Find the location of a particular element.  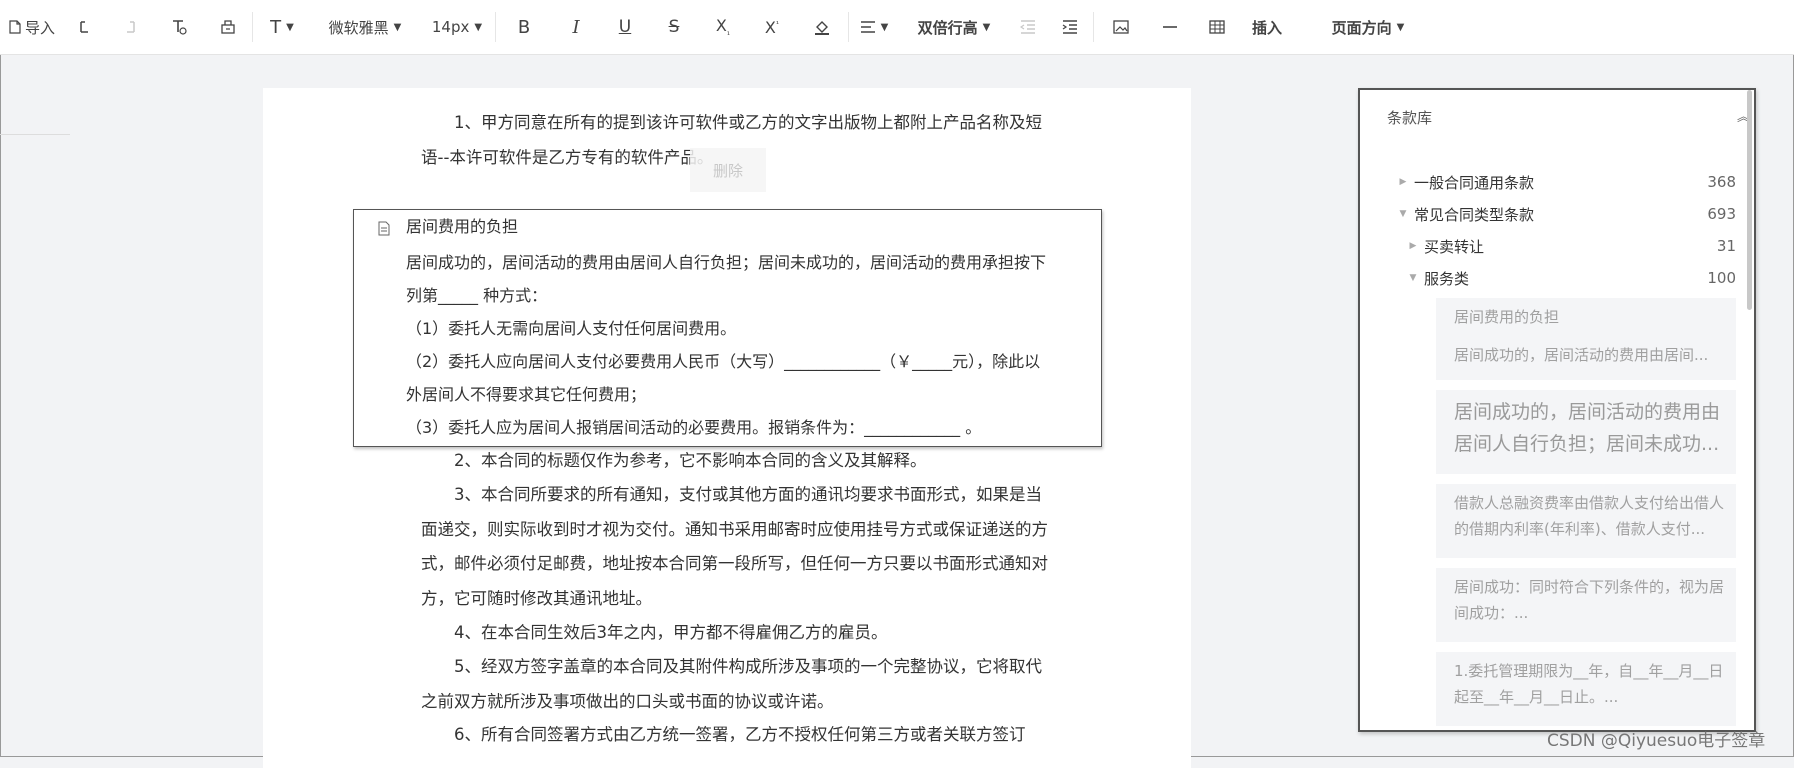

horizontal-rule-button is located at coordinates (1170, 27).